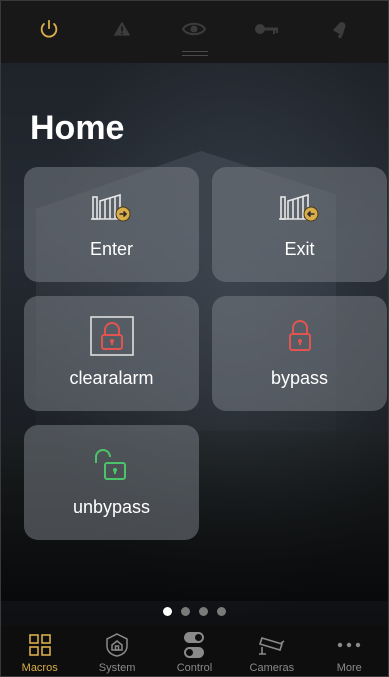 The height and width of the screenshot is (677, 389). I want to click on macro-tile-exit: Exit, so click(299, 224).